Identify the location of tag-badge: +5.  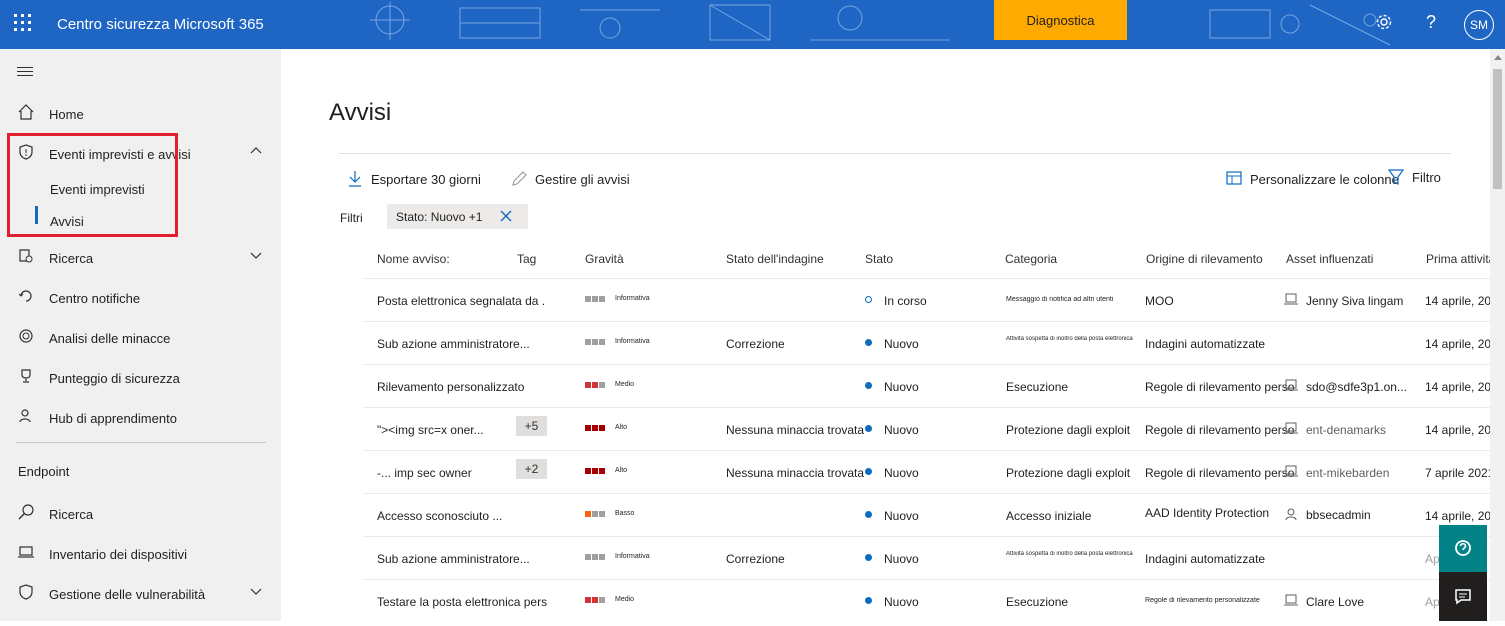
(531, 426).